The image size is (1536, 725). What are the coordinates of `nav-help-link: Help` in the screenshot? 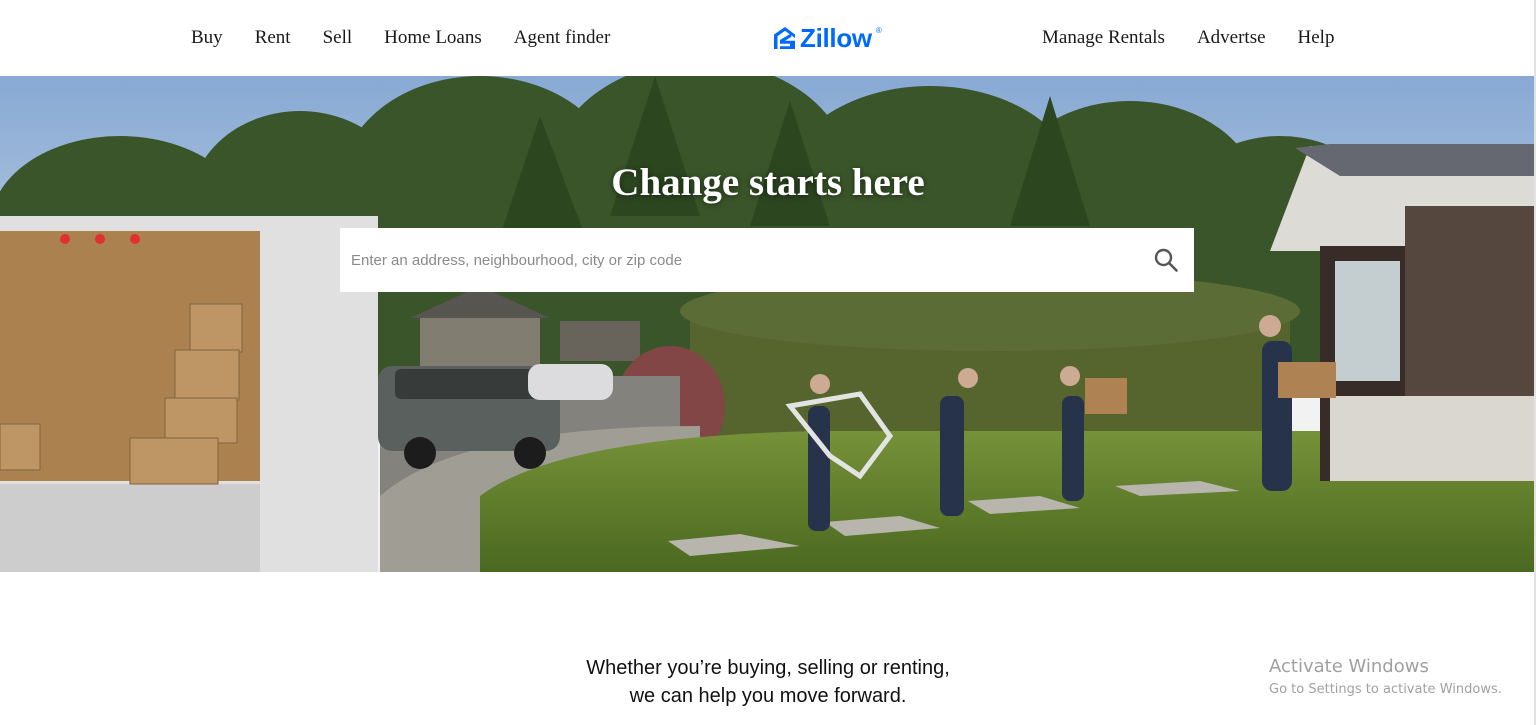 It's located at (1316, 38).